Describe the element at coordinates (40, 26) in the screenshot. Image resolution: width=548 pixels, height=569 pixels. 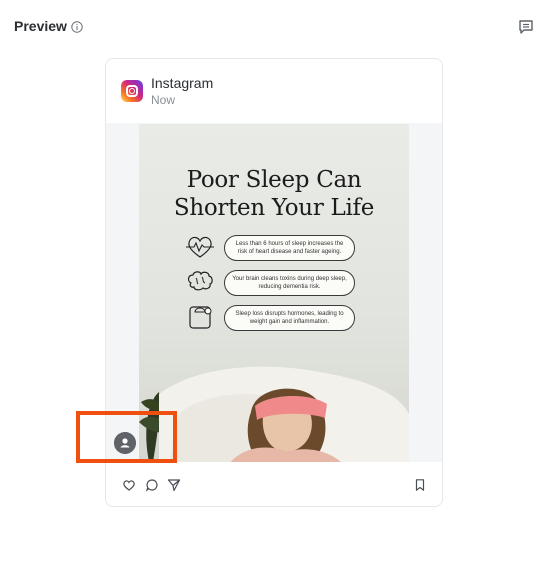
I see `preview-title: Preview` at that location.